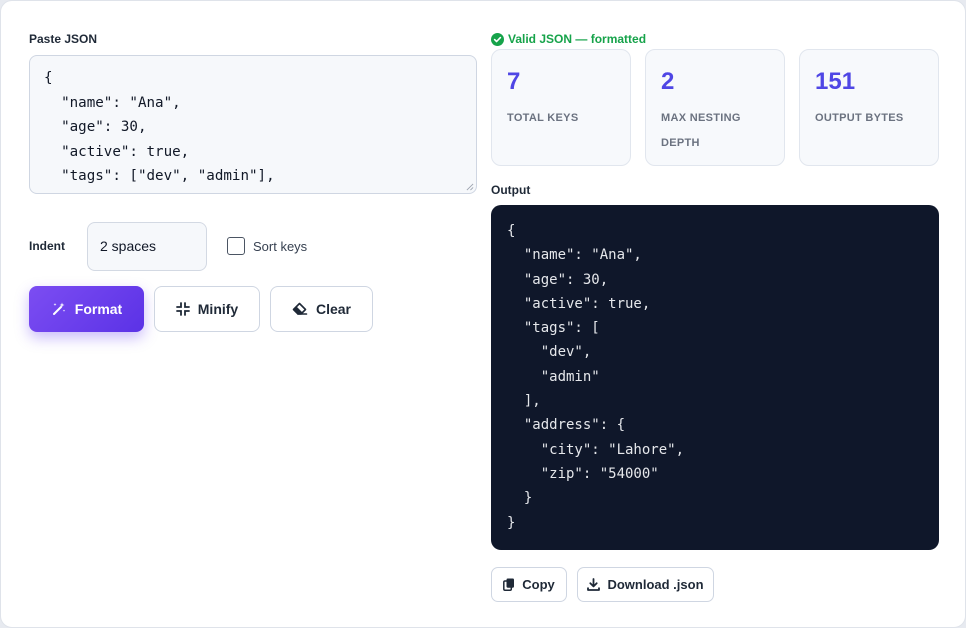 The height and width of the screenshot is (628, 966). What do you see at coordinates (470, 187) in the screenshot?
I see `resize-grip-icon` at bounding box center [470, 187].